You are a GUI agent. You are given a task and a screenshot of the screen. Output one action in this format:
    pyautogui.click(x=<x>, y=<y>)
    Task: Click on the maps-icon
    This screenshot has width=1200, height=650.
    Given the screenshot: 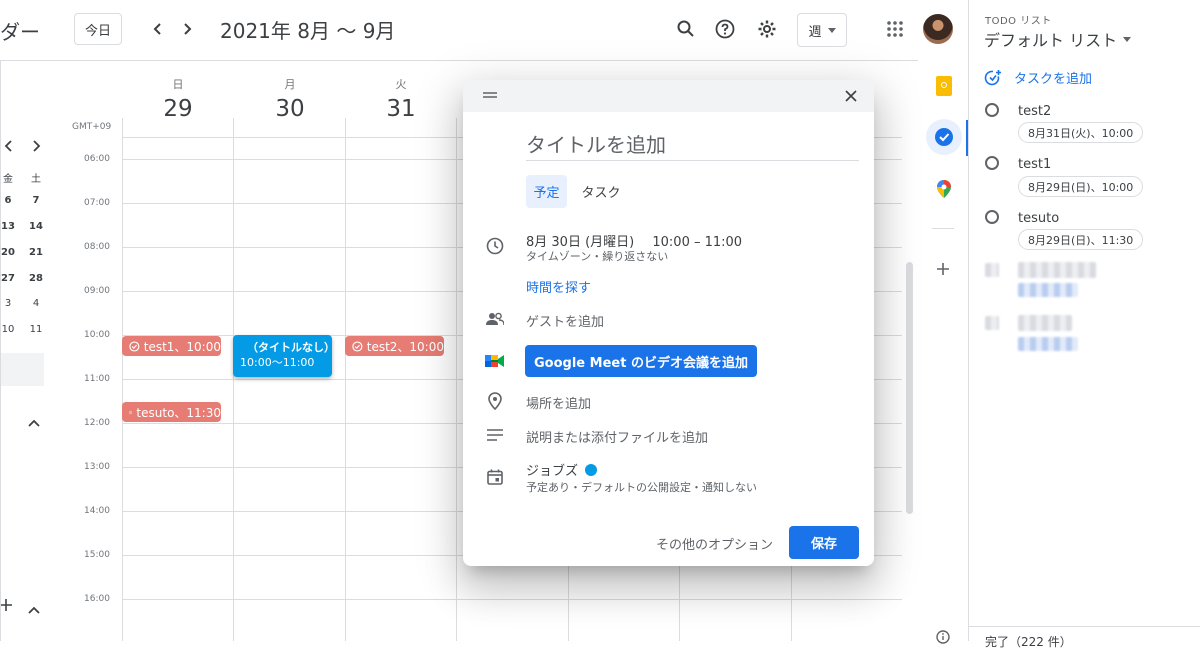 What is the action you would take?
    pyautogui.click(x=944, y=190)
    